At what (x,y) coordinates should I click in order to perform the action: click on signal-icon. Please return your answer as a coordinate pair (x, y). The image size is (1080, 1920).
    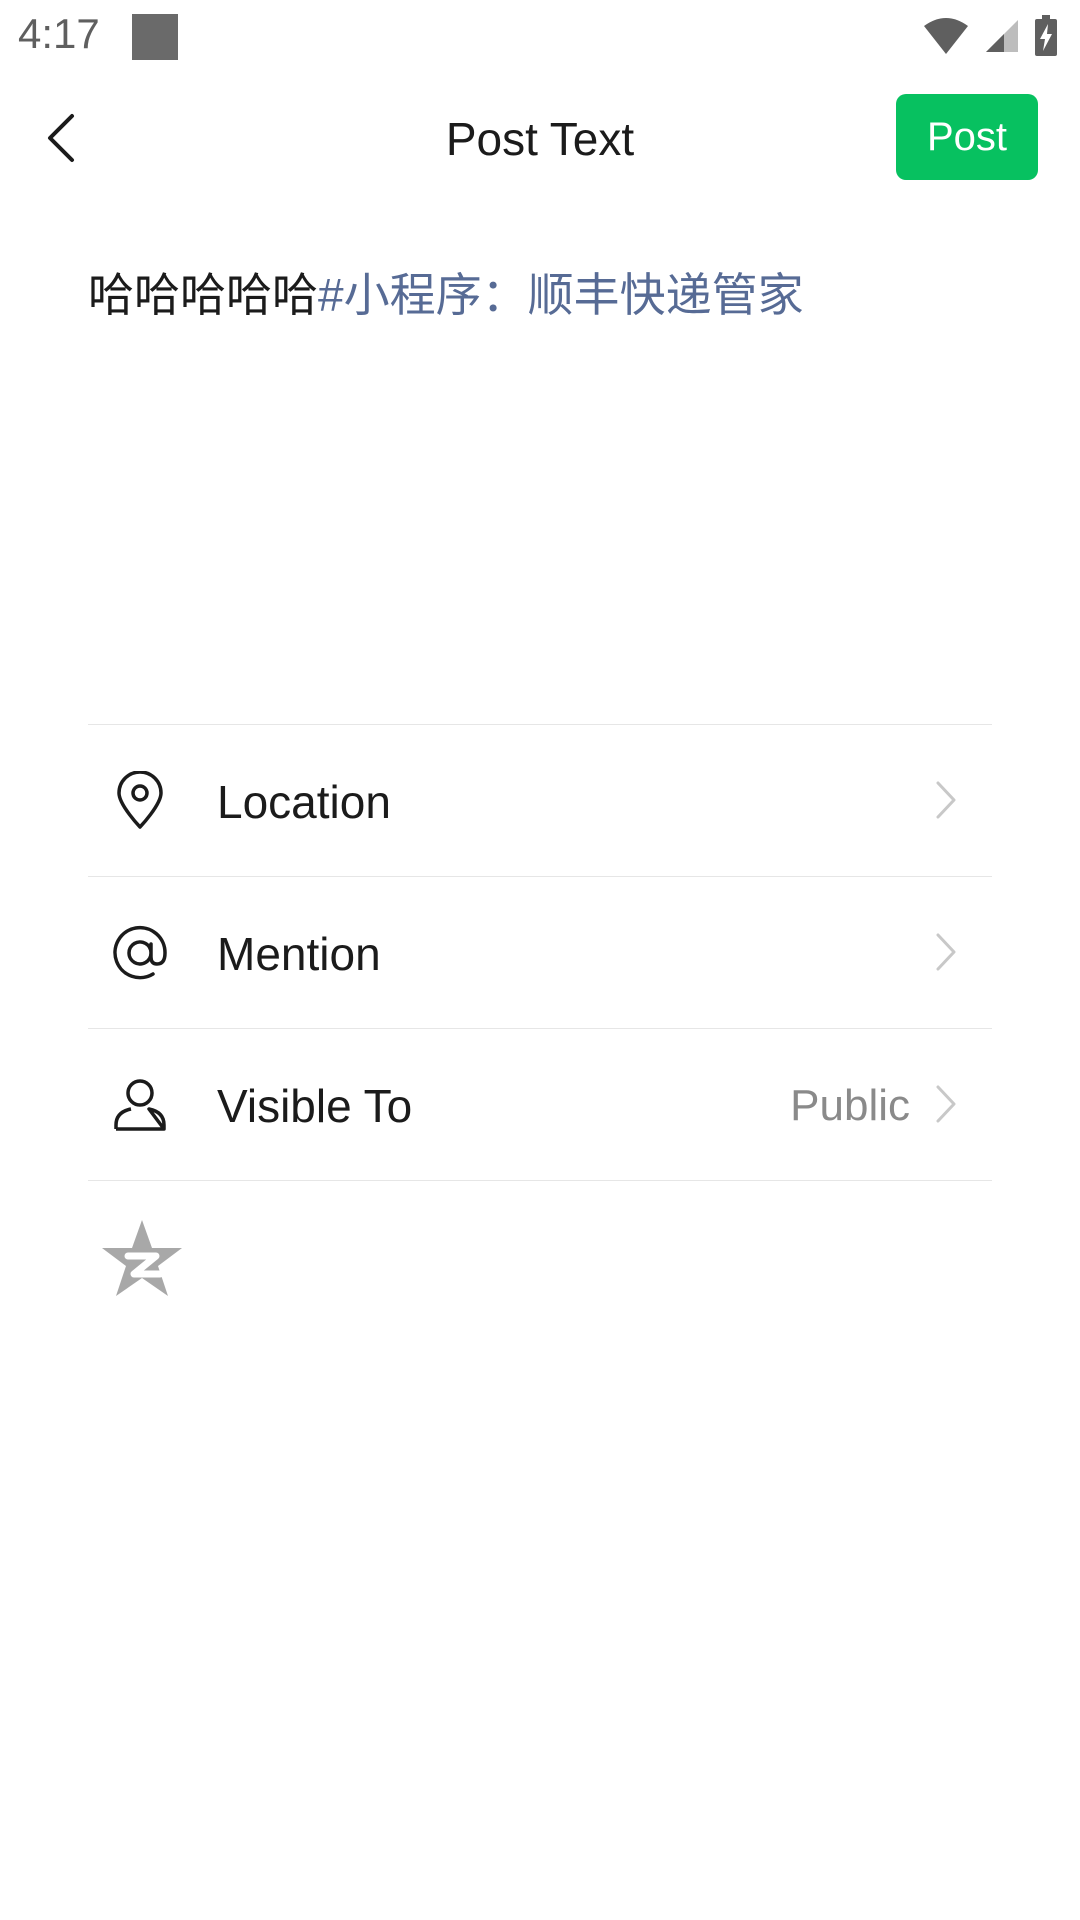
    Looking at the image, I should click on (1002, 36).